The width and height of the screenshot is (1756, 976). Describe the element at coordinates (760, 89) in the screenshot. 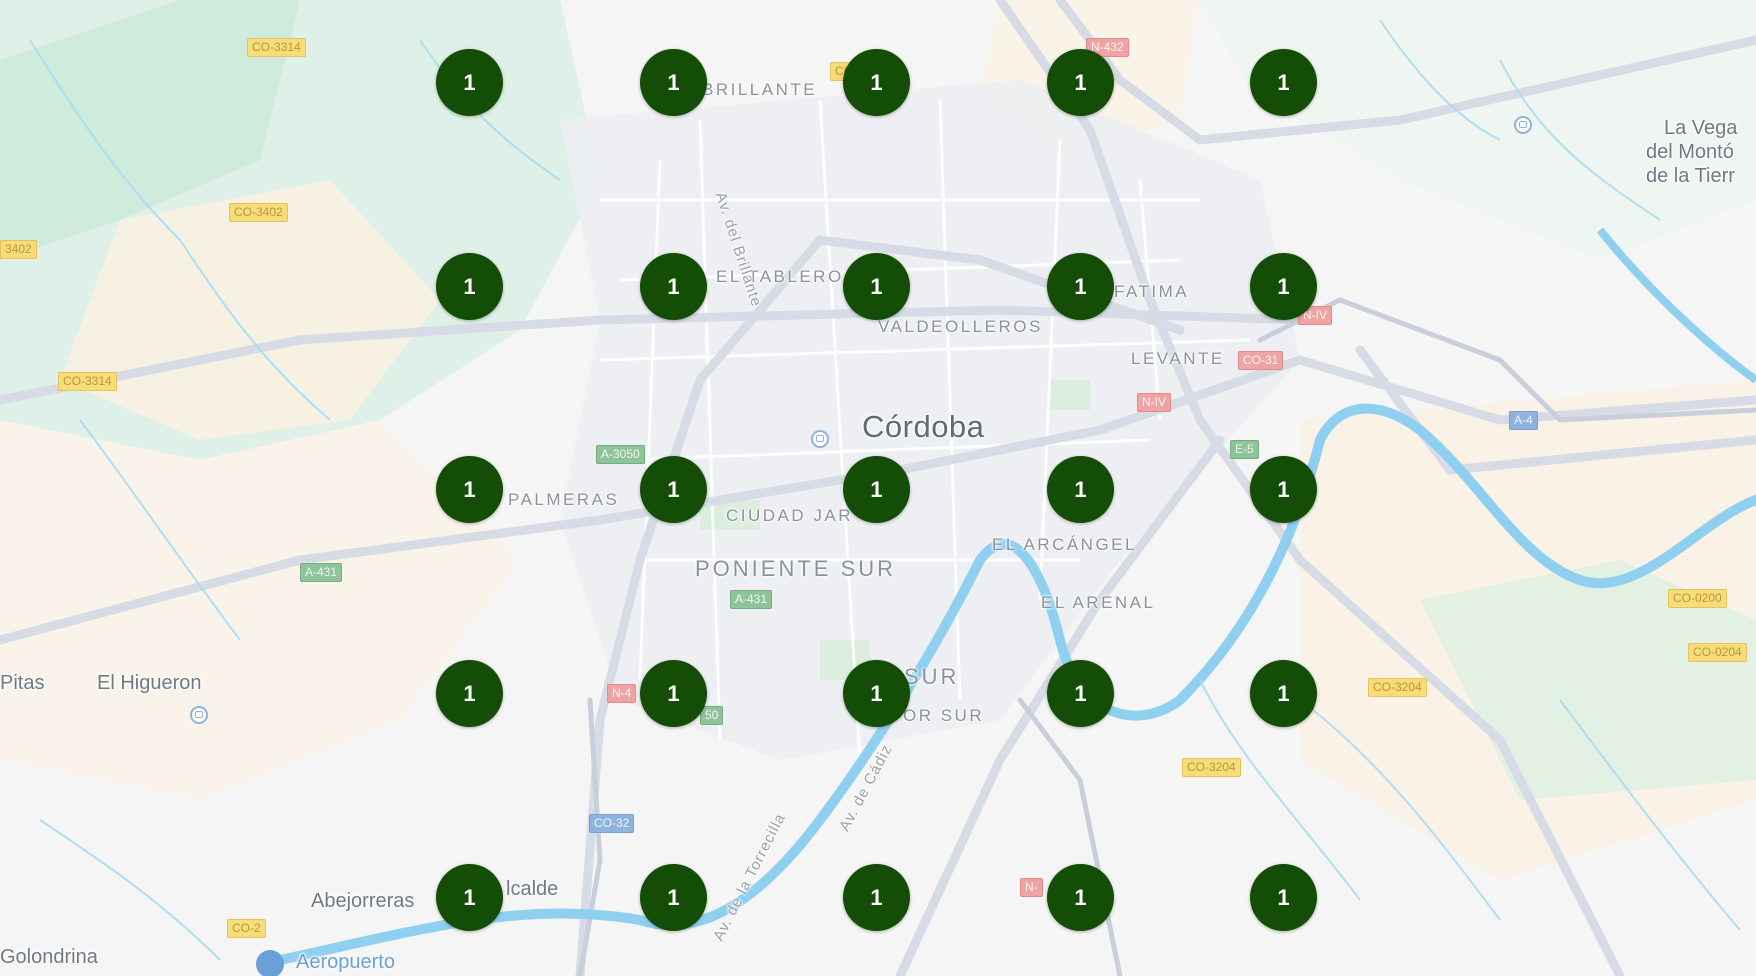

I see `district-label-brillante: BRILLANTE` at that location.